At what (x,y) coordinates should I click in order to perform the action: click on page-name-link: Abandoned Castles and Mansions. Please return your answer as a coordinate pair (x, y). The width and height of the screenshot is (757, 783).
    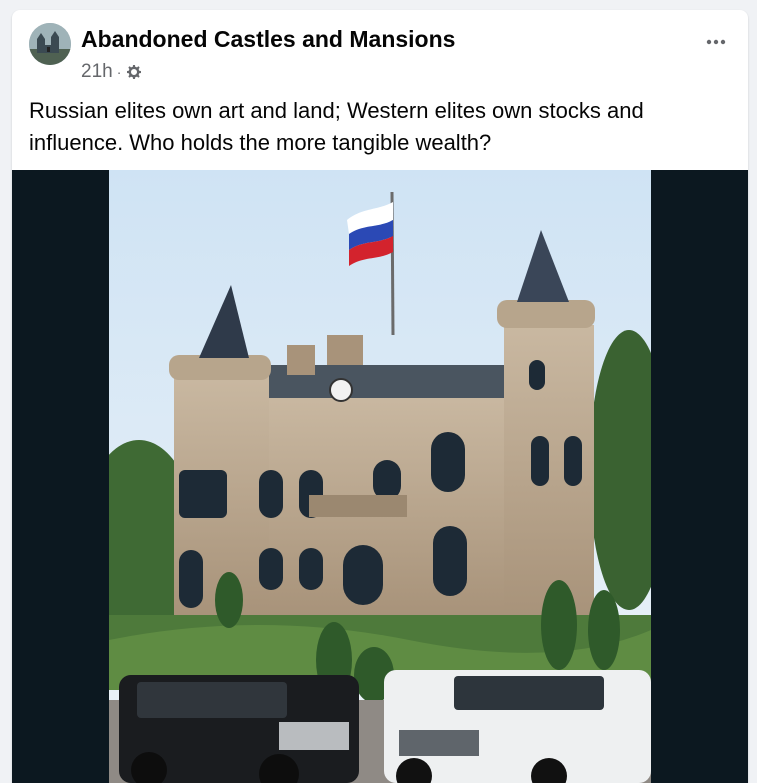
    Looking at the image, I should click on (268, 39).